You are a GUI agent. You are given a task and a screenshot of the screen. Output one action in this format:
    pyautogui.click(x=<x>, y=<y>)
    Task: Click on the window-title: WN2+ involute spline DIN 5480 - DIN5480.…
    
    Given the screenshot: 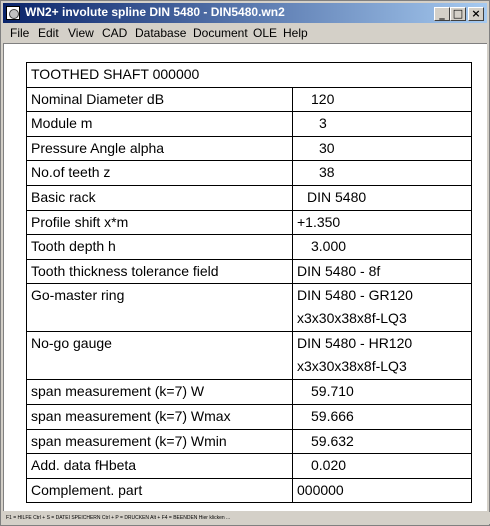 What is the action you would take?
    pyautogui.click(x=155, y=12)
    